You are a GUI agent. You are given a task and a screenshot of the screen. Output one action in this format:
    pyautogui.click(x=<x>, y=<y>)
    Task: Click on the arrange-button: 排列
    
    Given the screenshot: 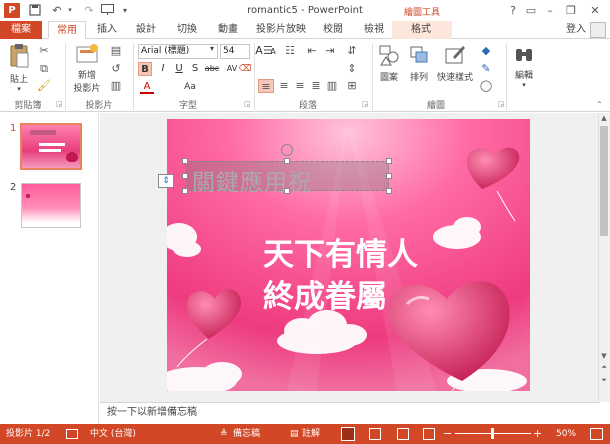 What is the action you would take?
    pyautogui.click(x=419, y=69)
    